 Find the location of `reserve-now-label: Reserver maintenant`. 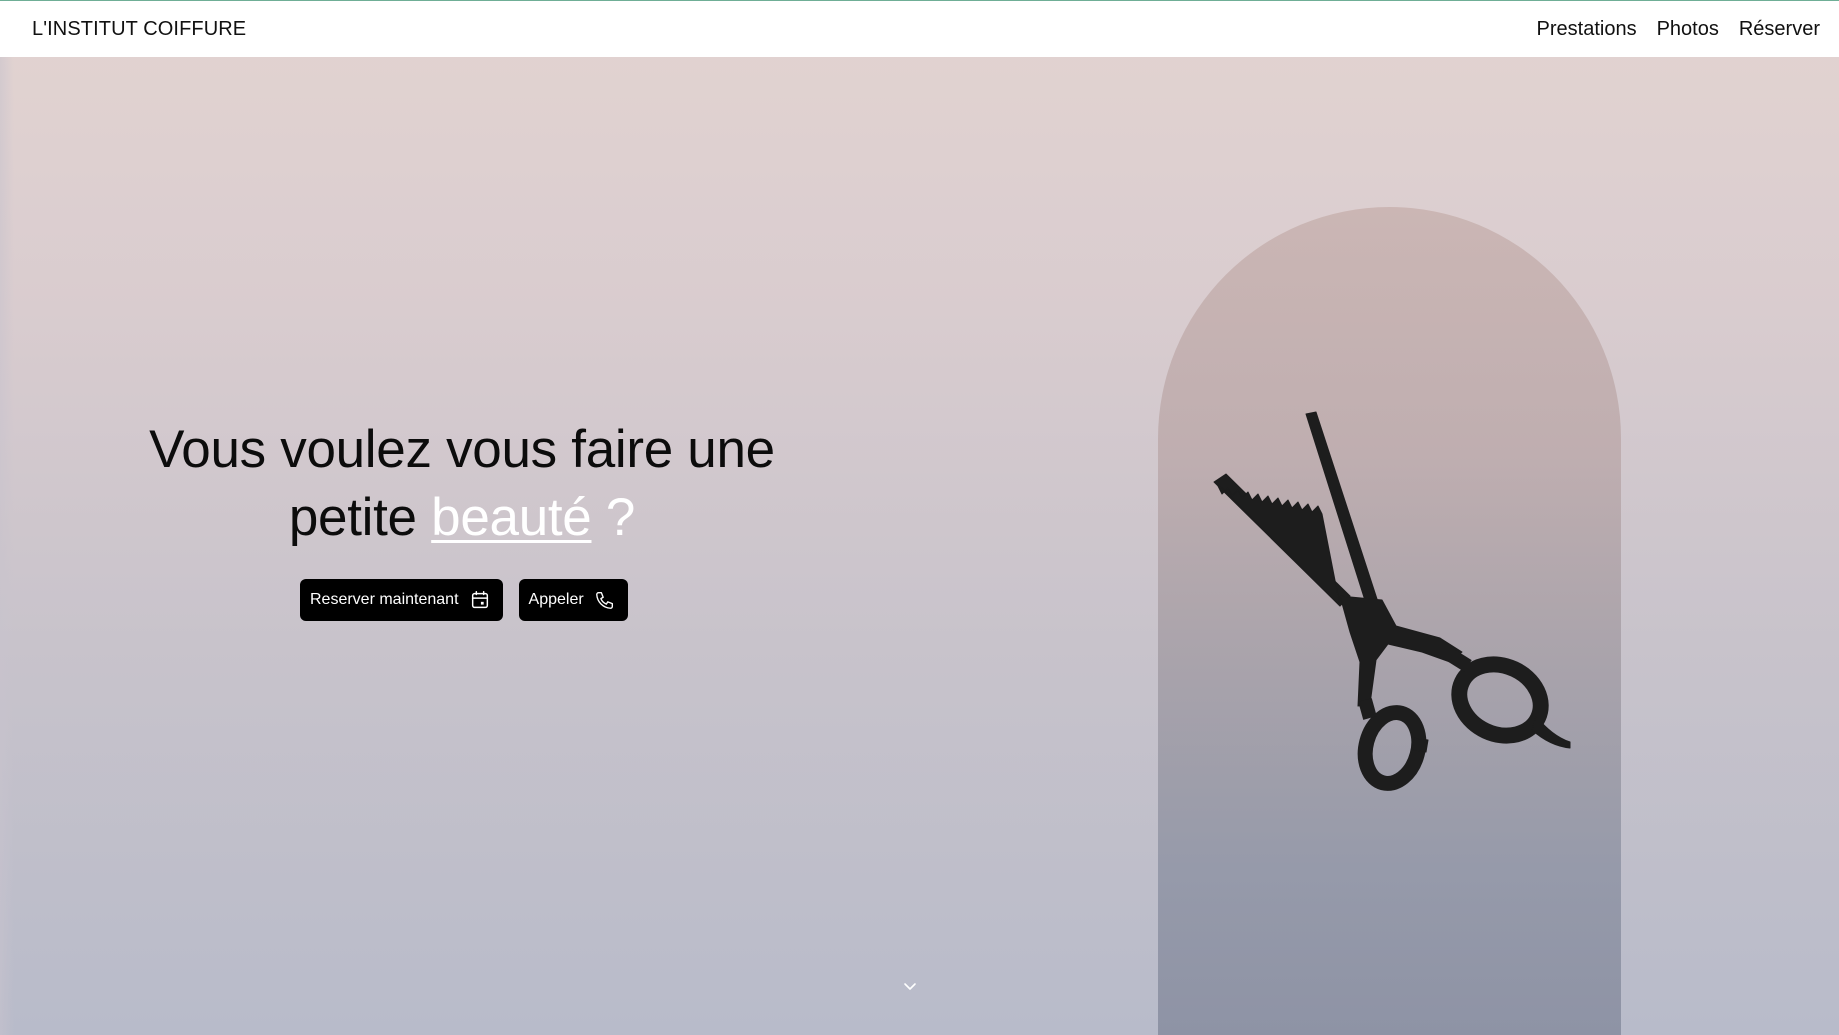

reserve-now-label: Reserver maintenant is located at coordinates (384, 599).